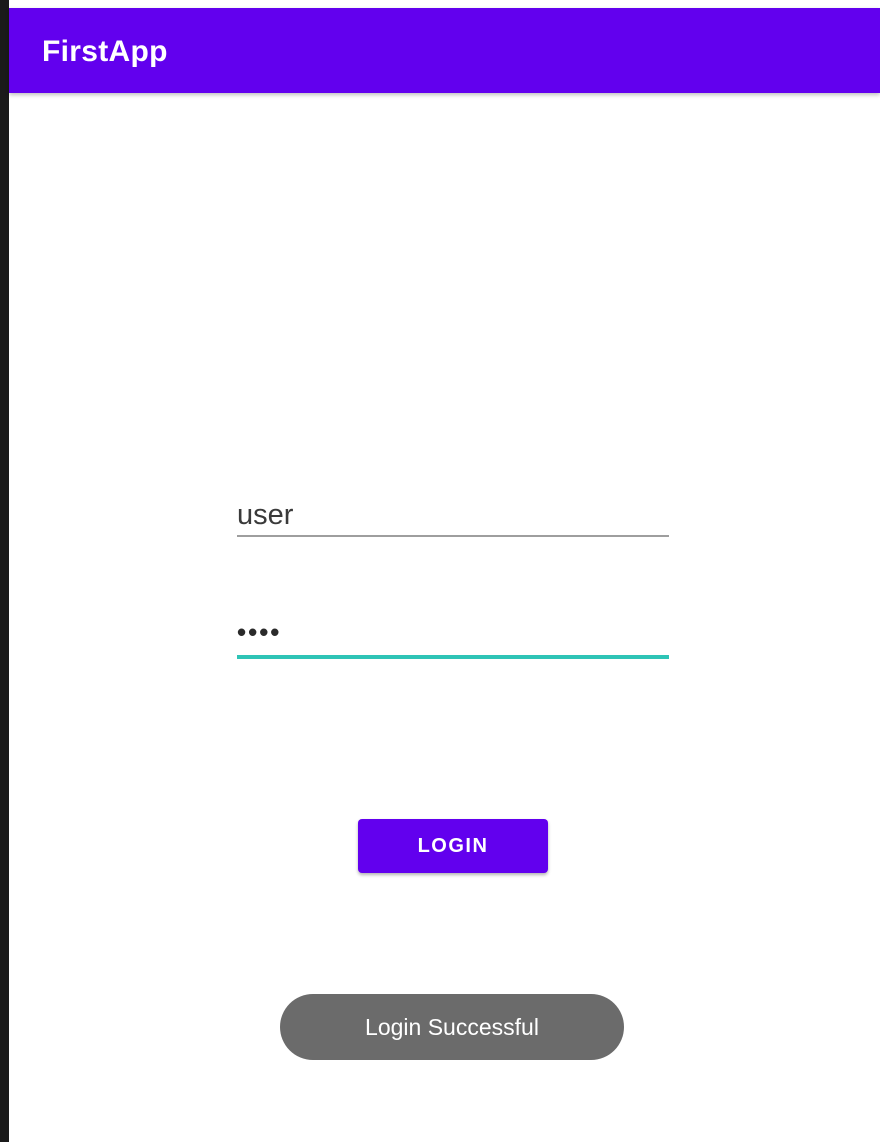 The image size is (880, 1142). I want to click on screen-left-border, so click(4, 571).